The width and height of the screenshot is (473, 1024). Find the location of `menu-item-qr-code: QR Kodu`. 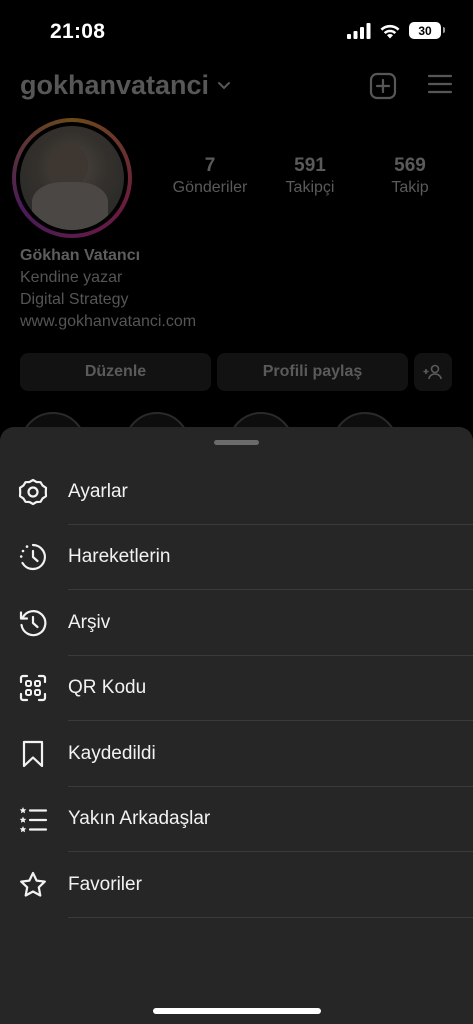

menu-item-qr-code: QR Kodu is located at coordinates (236, 688).